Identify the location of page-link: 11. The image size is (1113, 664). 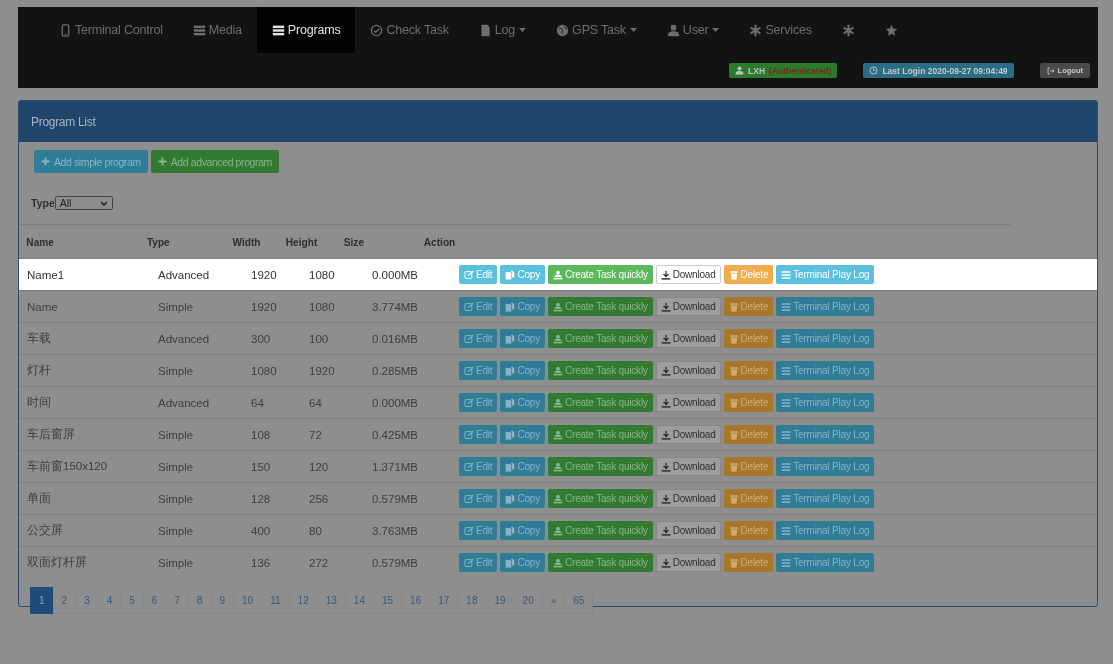
(275, 600).